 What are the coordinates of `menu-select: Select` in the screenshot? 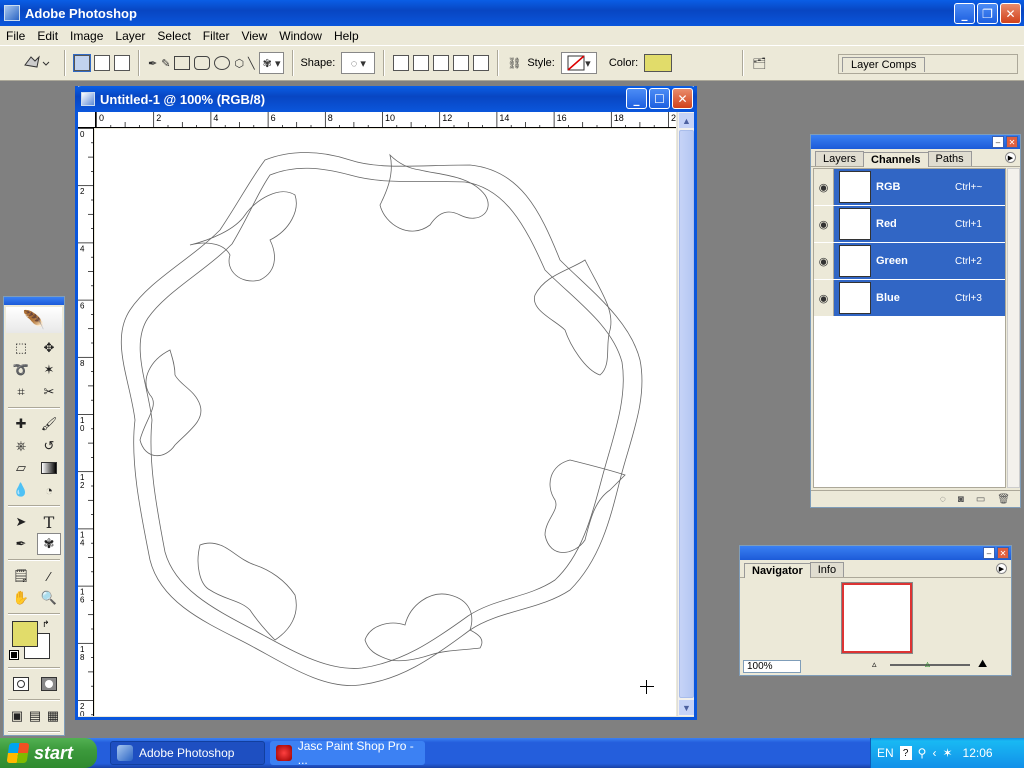 It's located at (173, 36).